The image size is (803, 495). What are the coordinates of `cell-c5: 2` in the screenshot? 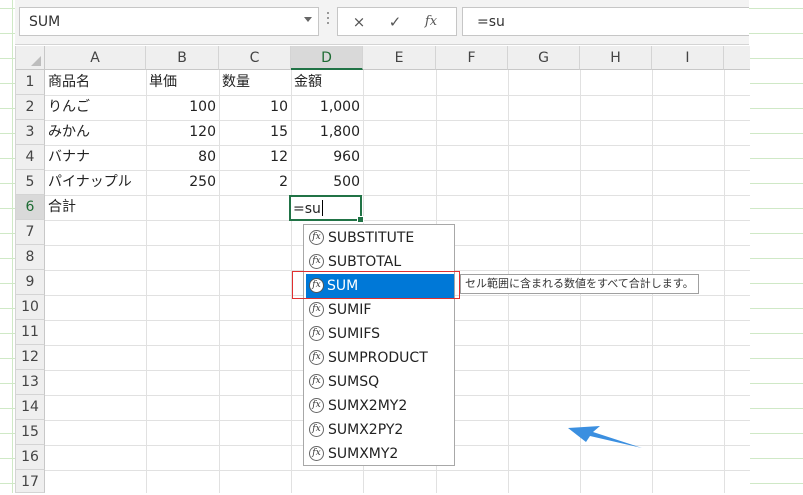 It's located at (255, 182).